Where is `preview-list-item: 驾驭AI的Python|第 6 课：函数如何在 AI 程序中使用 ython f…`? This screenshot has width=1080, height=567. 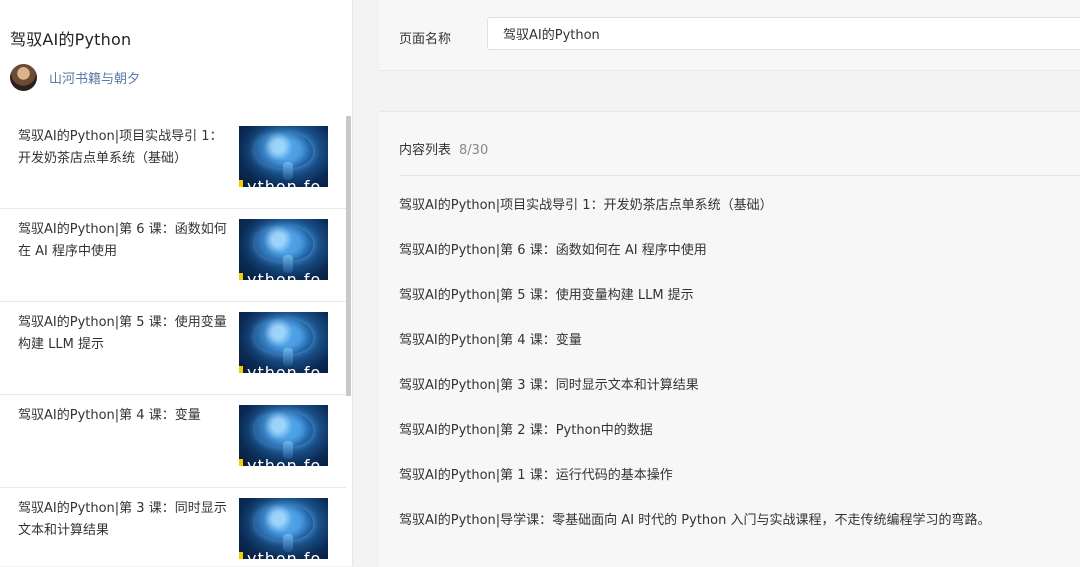
preview-list-item: 驾驭AI的Python|第 6 课：函数如何在 AI 程序中使用 ython f… is located at coordinates (173, 255).